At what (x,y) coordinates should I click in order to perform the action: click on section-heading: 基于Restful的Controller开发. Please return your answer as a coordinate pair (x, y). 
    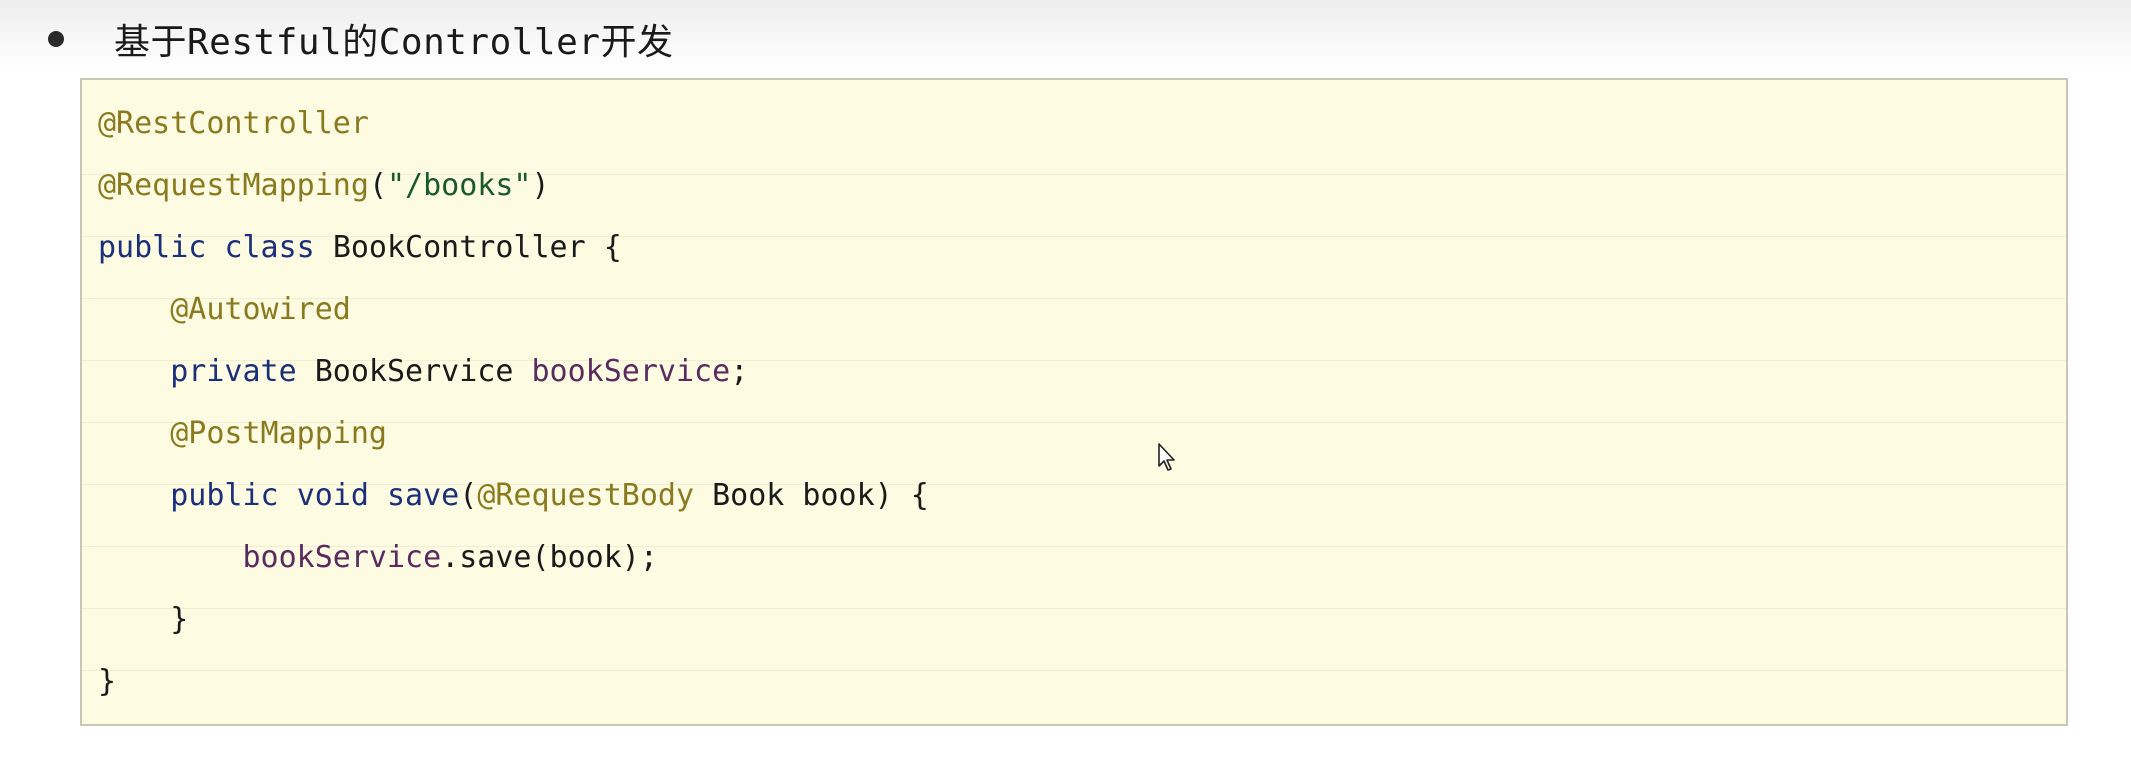
    Looking at the image, I should click on (360, 39).